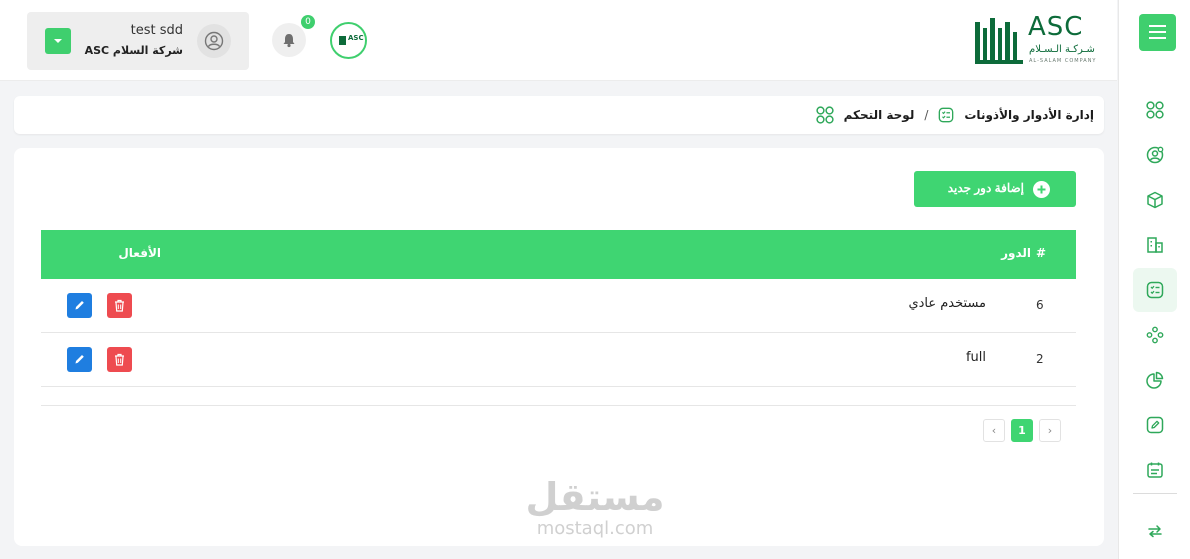 The image size is (1190, 559). I want to click on menu-toggle-button, so click(1157, 32).